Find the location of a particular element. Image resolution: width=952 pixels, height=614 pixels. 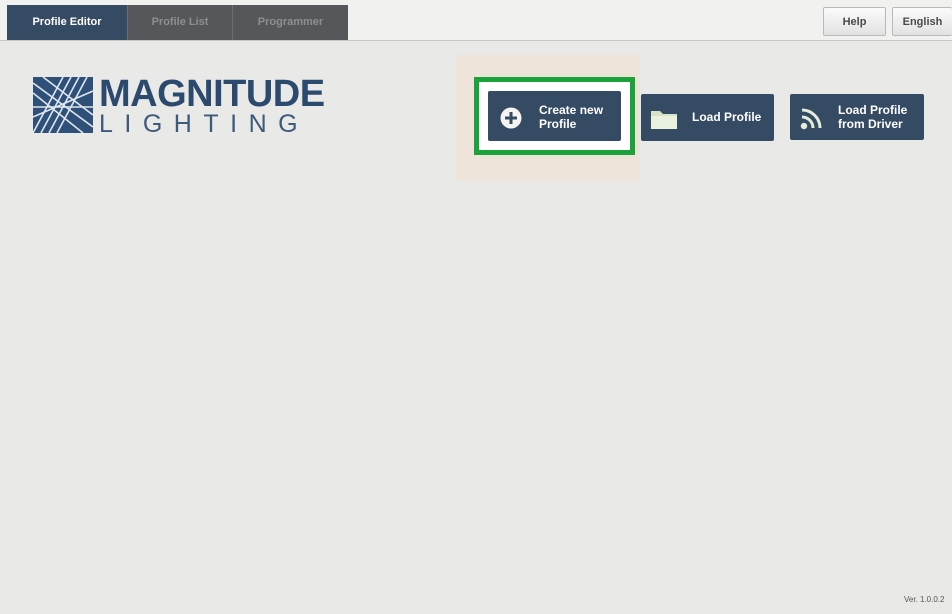

logo-subtitle: LIGHTING is located at coordinates (204, 124).